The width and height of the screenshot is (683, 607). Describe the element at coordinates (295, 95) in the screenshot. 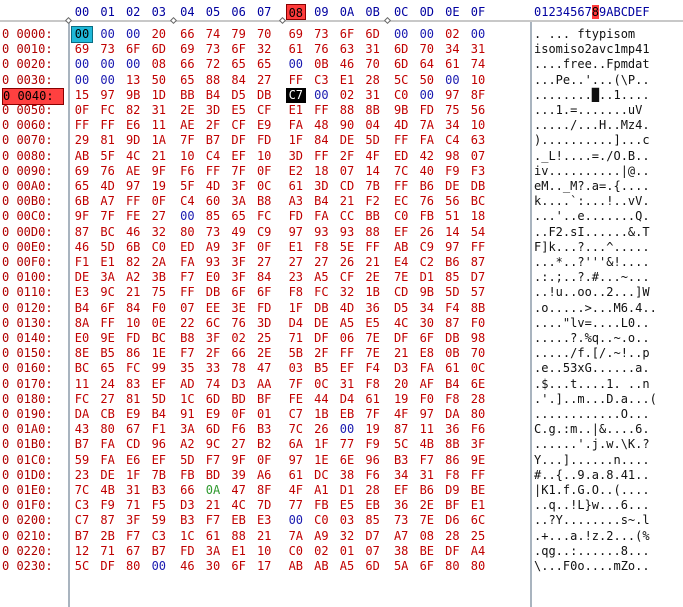

I see `hex-byte: C7` at that location.